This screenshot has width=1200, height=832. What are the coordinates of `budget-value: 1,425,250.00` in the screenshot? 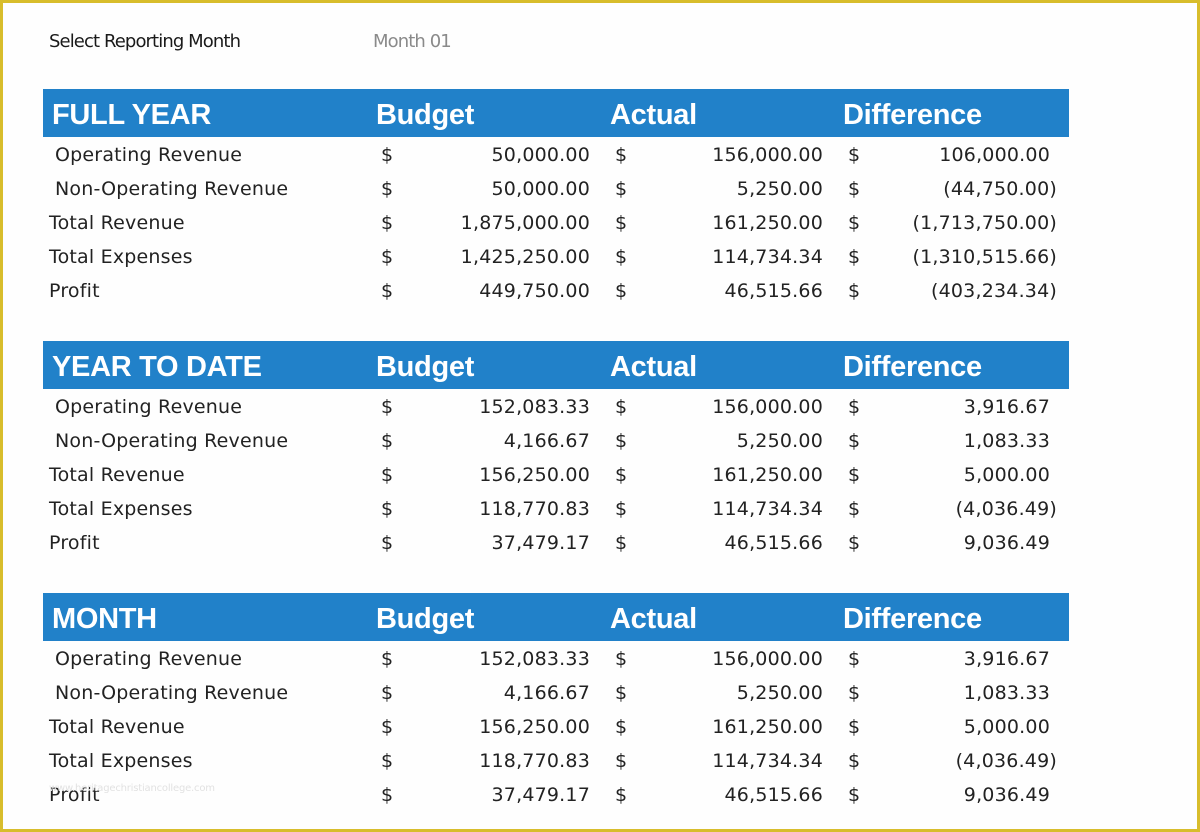 It's located at (525, 257).